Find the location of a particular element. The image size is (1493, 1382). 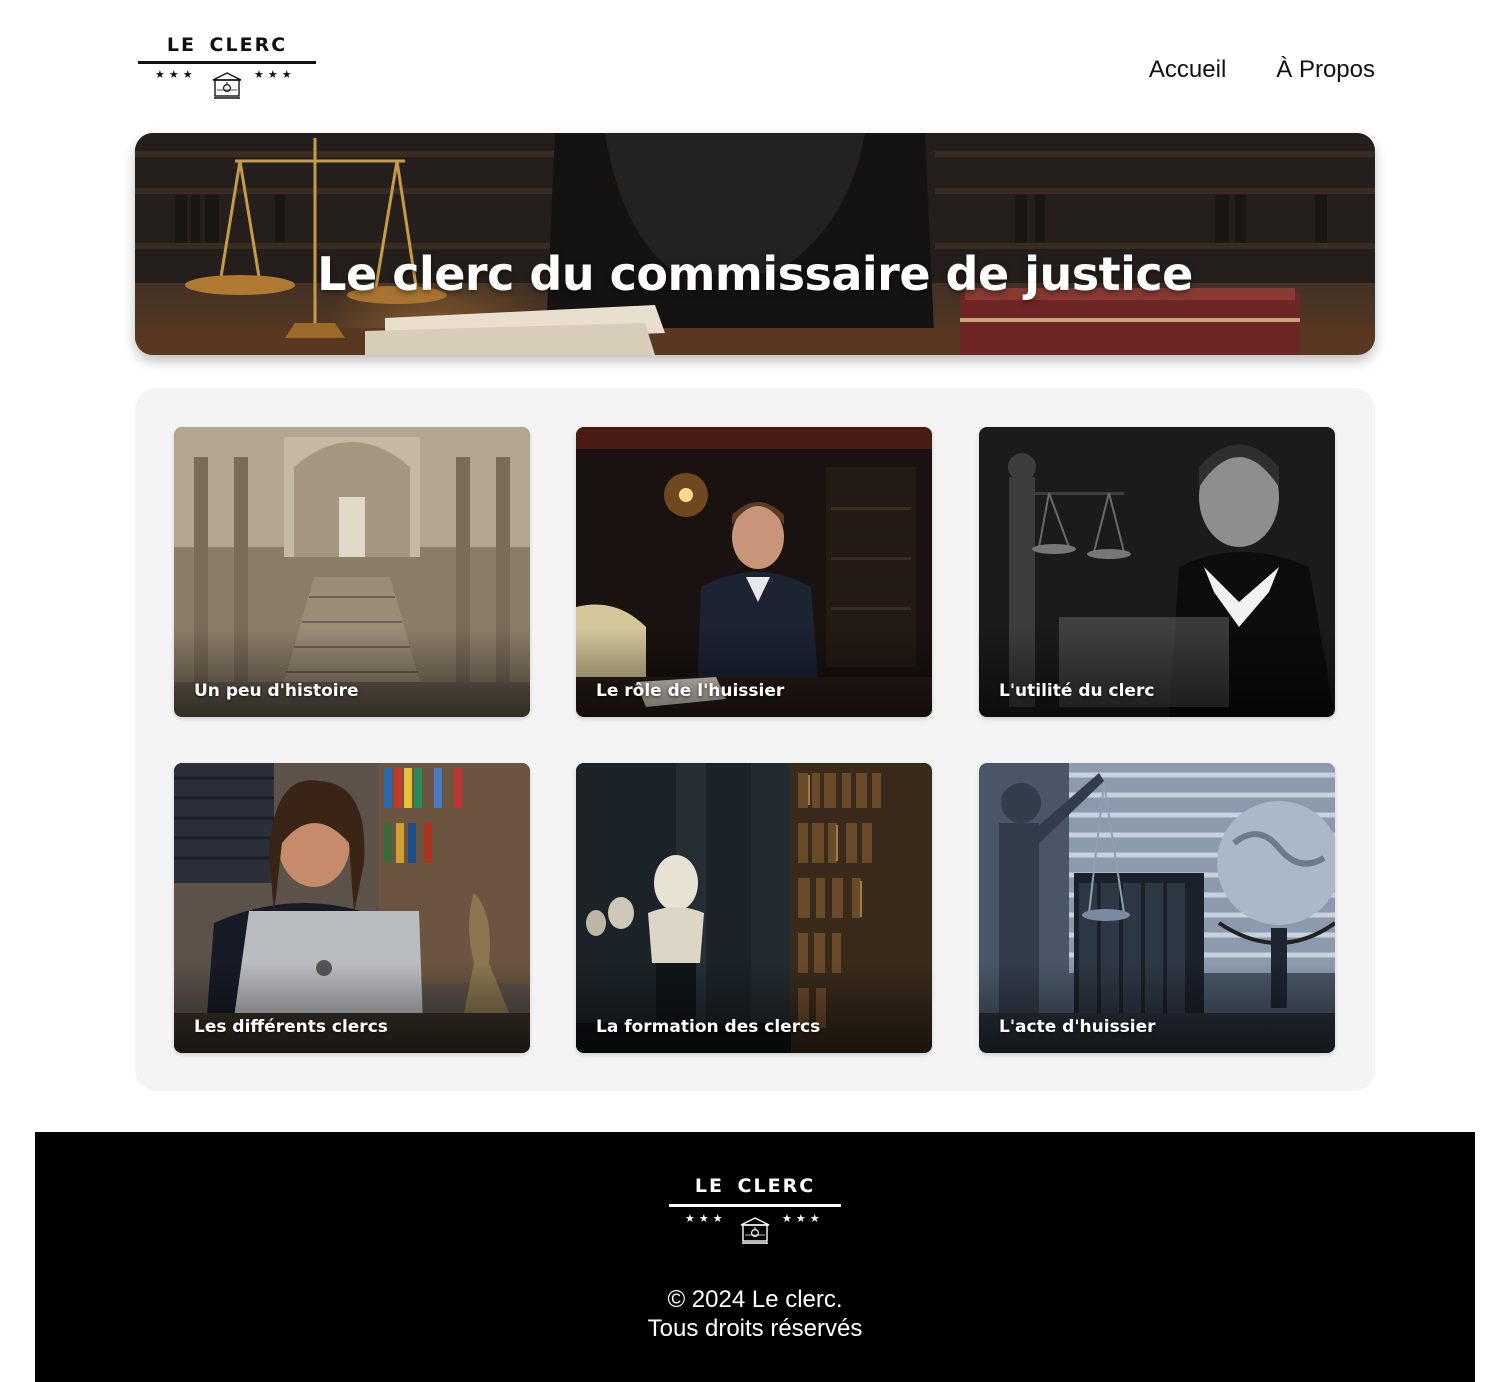

nav-link-accueil: Accueil is located at coordinates (1187, 70).